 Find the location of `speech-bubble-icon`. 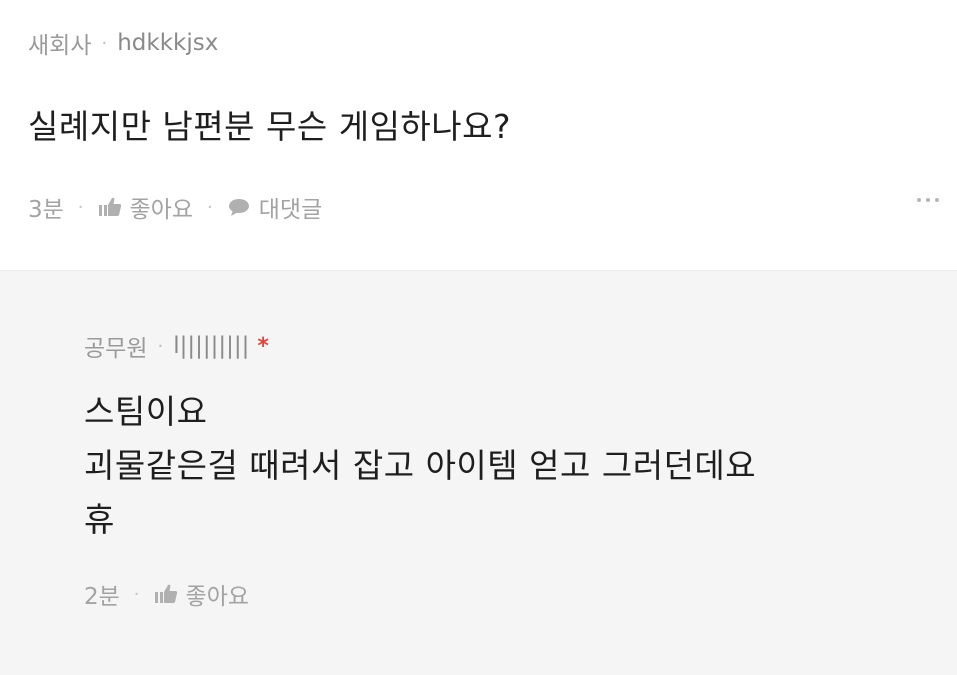

speech-bubble-icon is located at coordinates (238, 207).